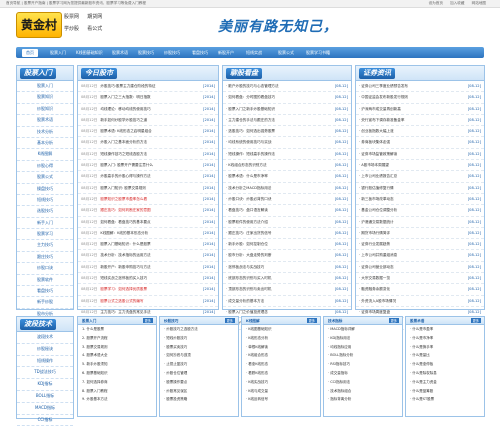 This screenshot has width=500, height=426. Describe the element at coordinates (281, 347) in the screenshot. I see `bottom-panel-item: · 单根K线解读` at that location.